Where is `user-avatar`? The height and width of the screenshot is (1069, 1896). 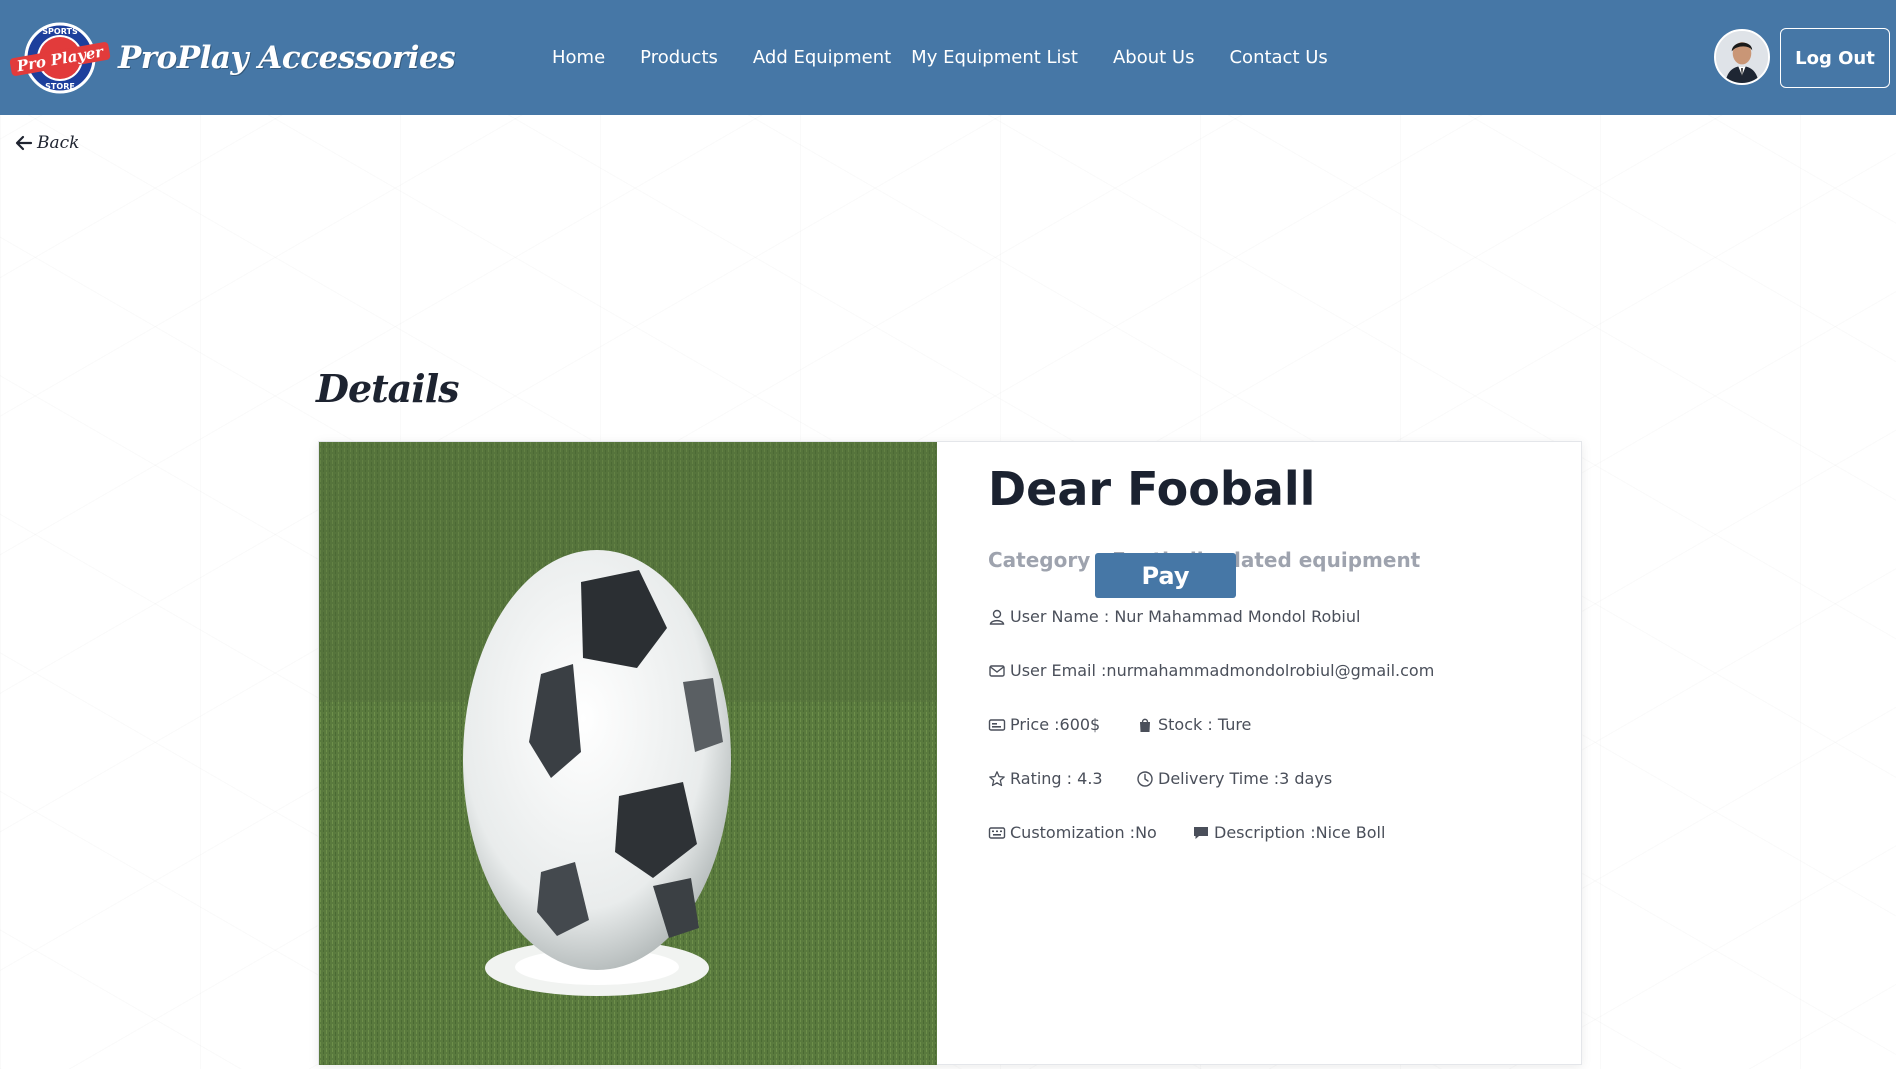
user-avatar is located at coordinates (1742, 57).